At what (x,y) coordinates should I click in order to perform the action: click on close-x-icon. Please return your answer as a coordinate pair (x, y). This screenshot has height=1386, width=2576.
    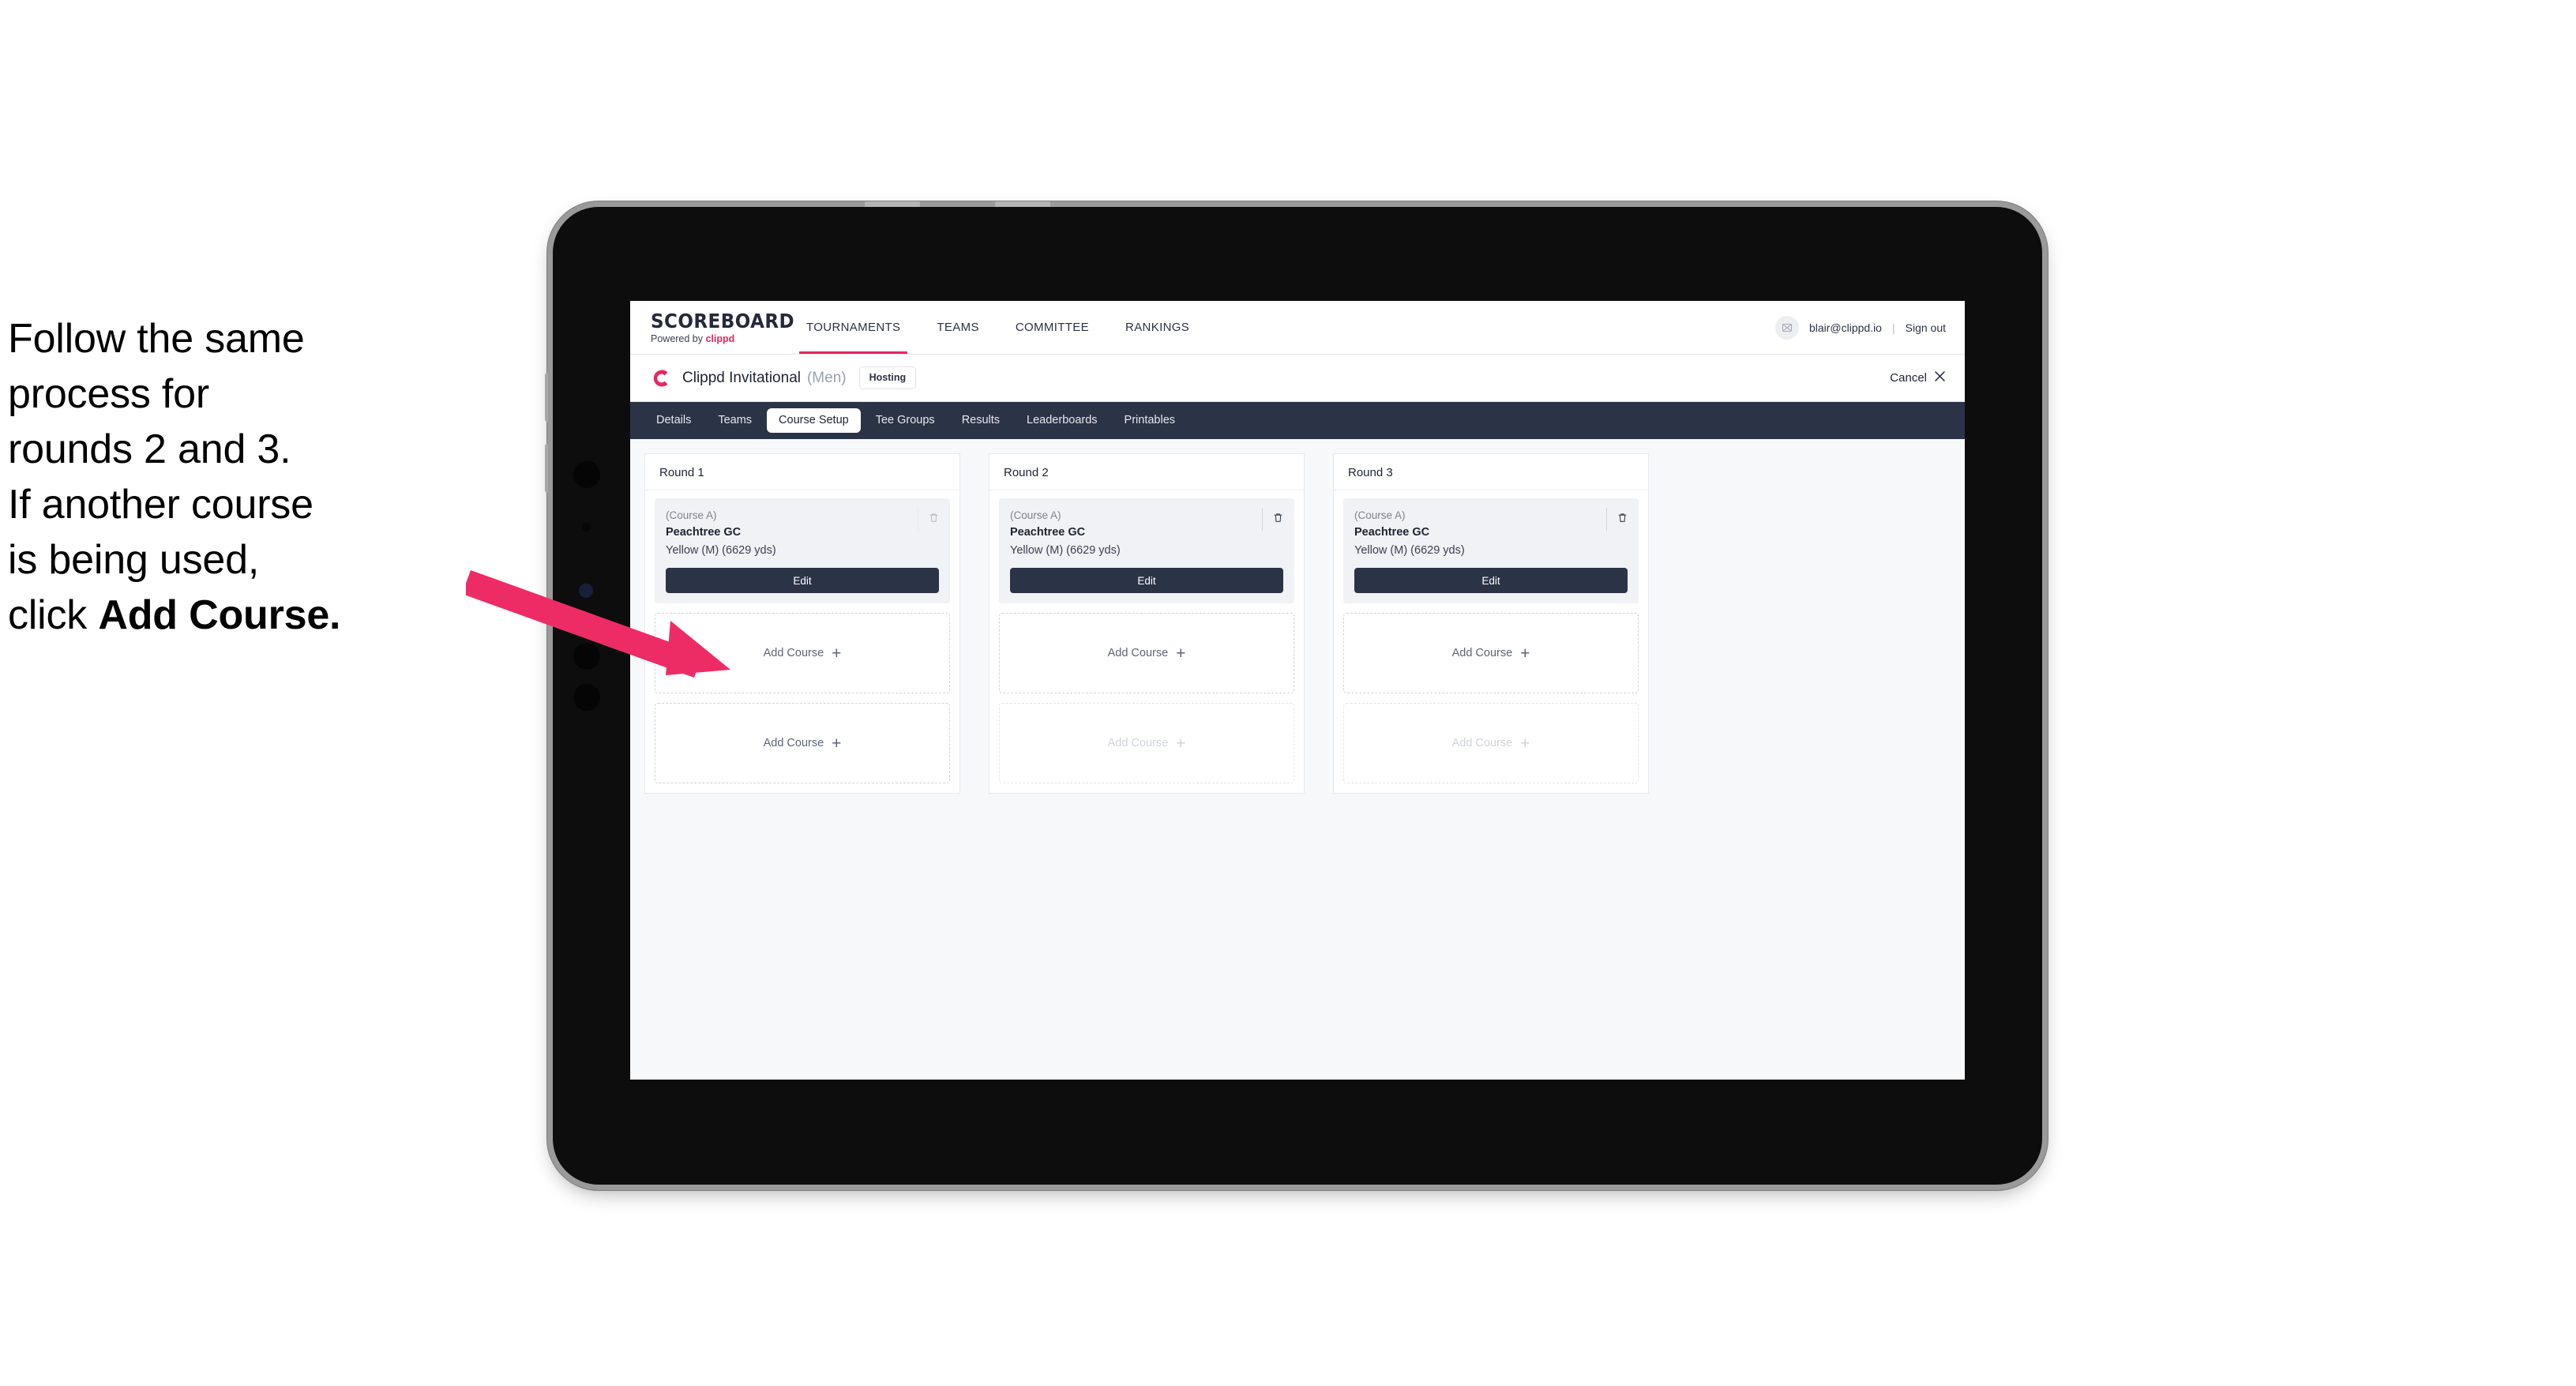
    Looking at the image, I should click on (1940, 377).